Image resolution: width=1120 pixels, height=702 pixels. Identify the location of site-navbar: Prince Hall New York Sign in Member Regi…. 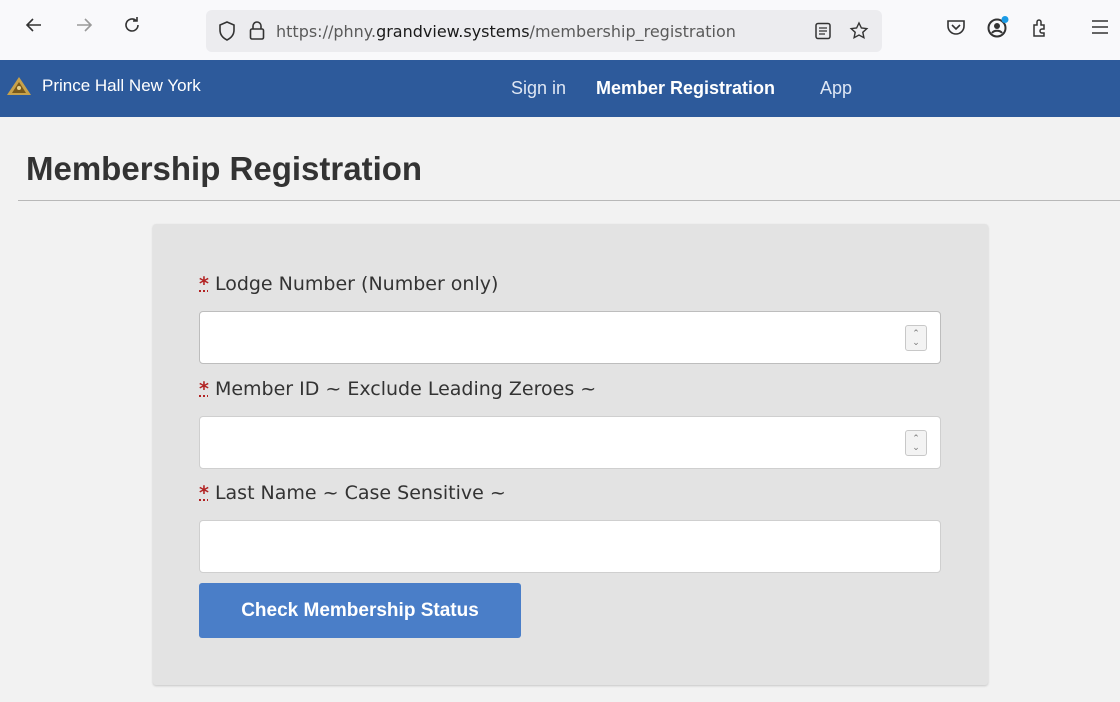
(560, 88).